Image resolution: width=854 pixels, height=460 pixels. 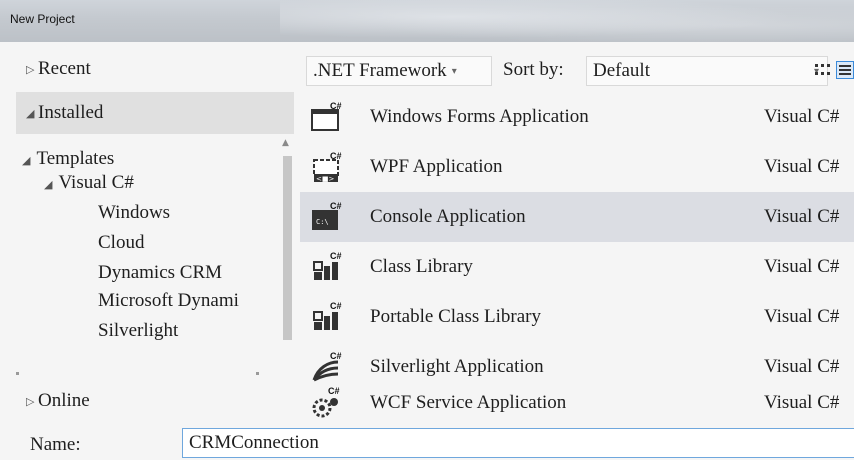 What do you see at coordinates (287, 248) in the screenshot?
I see `scrollbar-thumb` at bounding box center [287, 248].